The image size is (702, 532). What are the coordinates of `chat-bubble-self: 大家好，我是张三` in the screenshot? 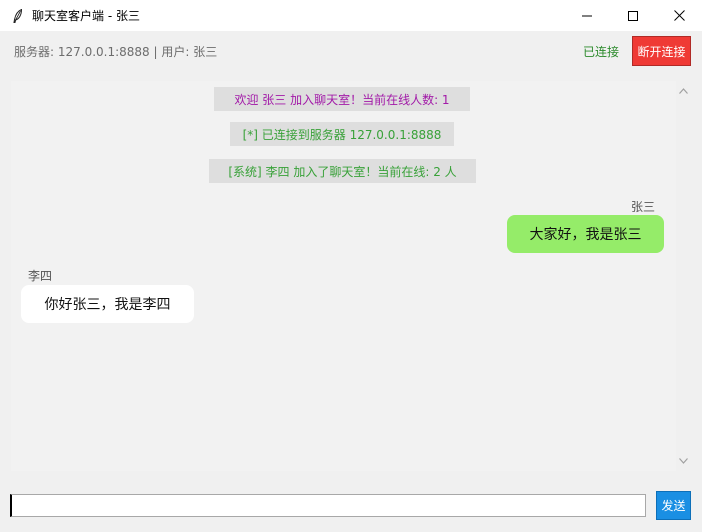 It's located at (585, 234).